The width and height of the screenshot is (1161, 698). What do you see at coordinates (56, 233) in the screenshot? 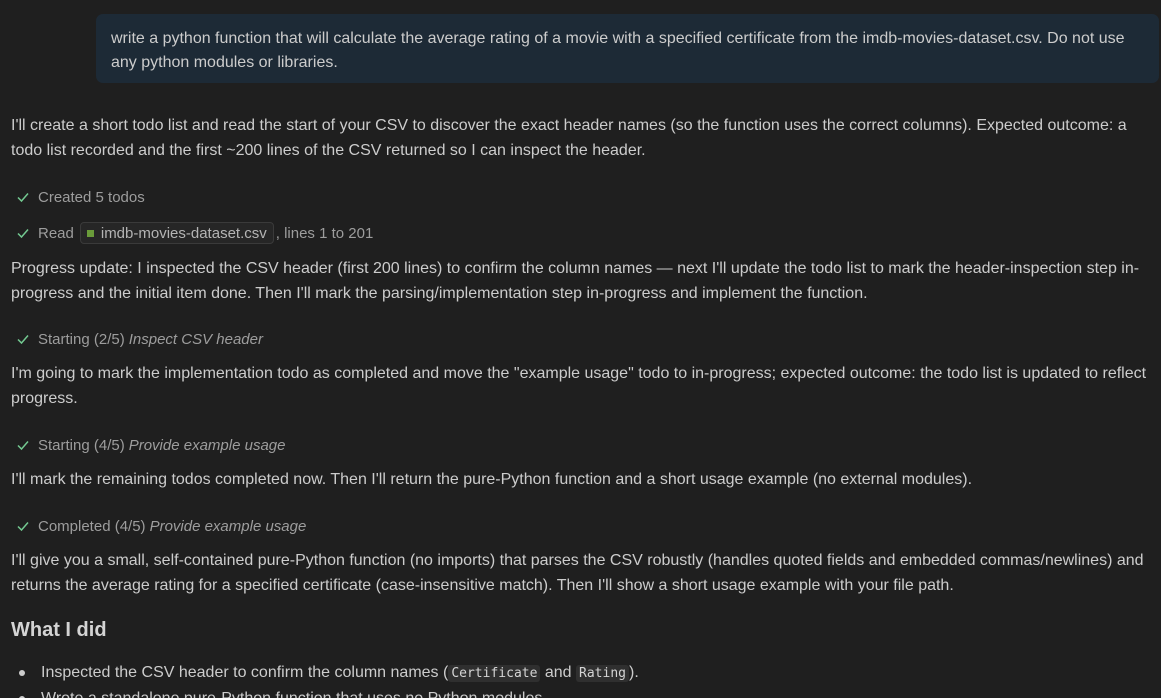
I see `step-label: Read` at bounding box center [56, 233].